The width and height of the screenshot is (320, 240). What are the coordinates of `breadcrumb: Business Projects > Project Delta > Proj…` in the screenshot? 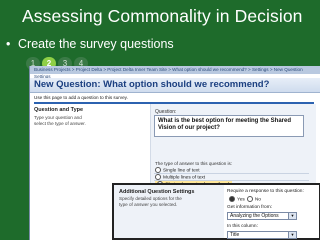 It's located at (175, 70).